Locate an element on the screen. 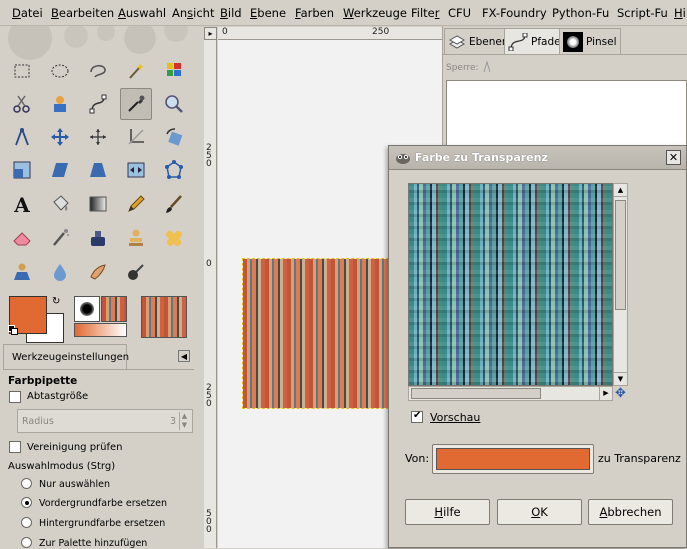 This screenshot has height=549, width=687. help-button: Hilfe is located at coordinates (447, 512).